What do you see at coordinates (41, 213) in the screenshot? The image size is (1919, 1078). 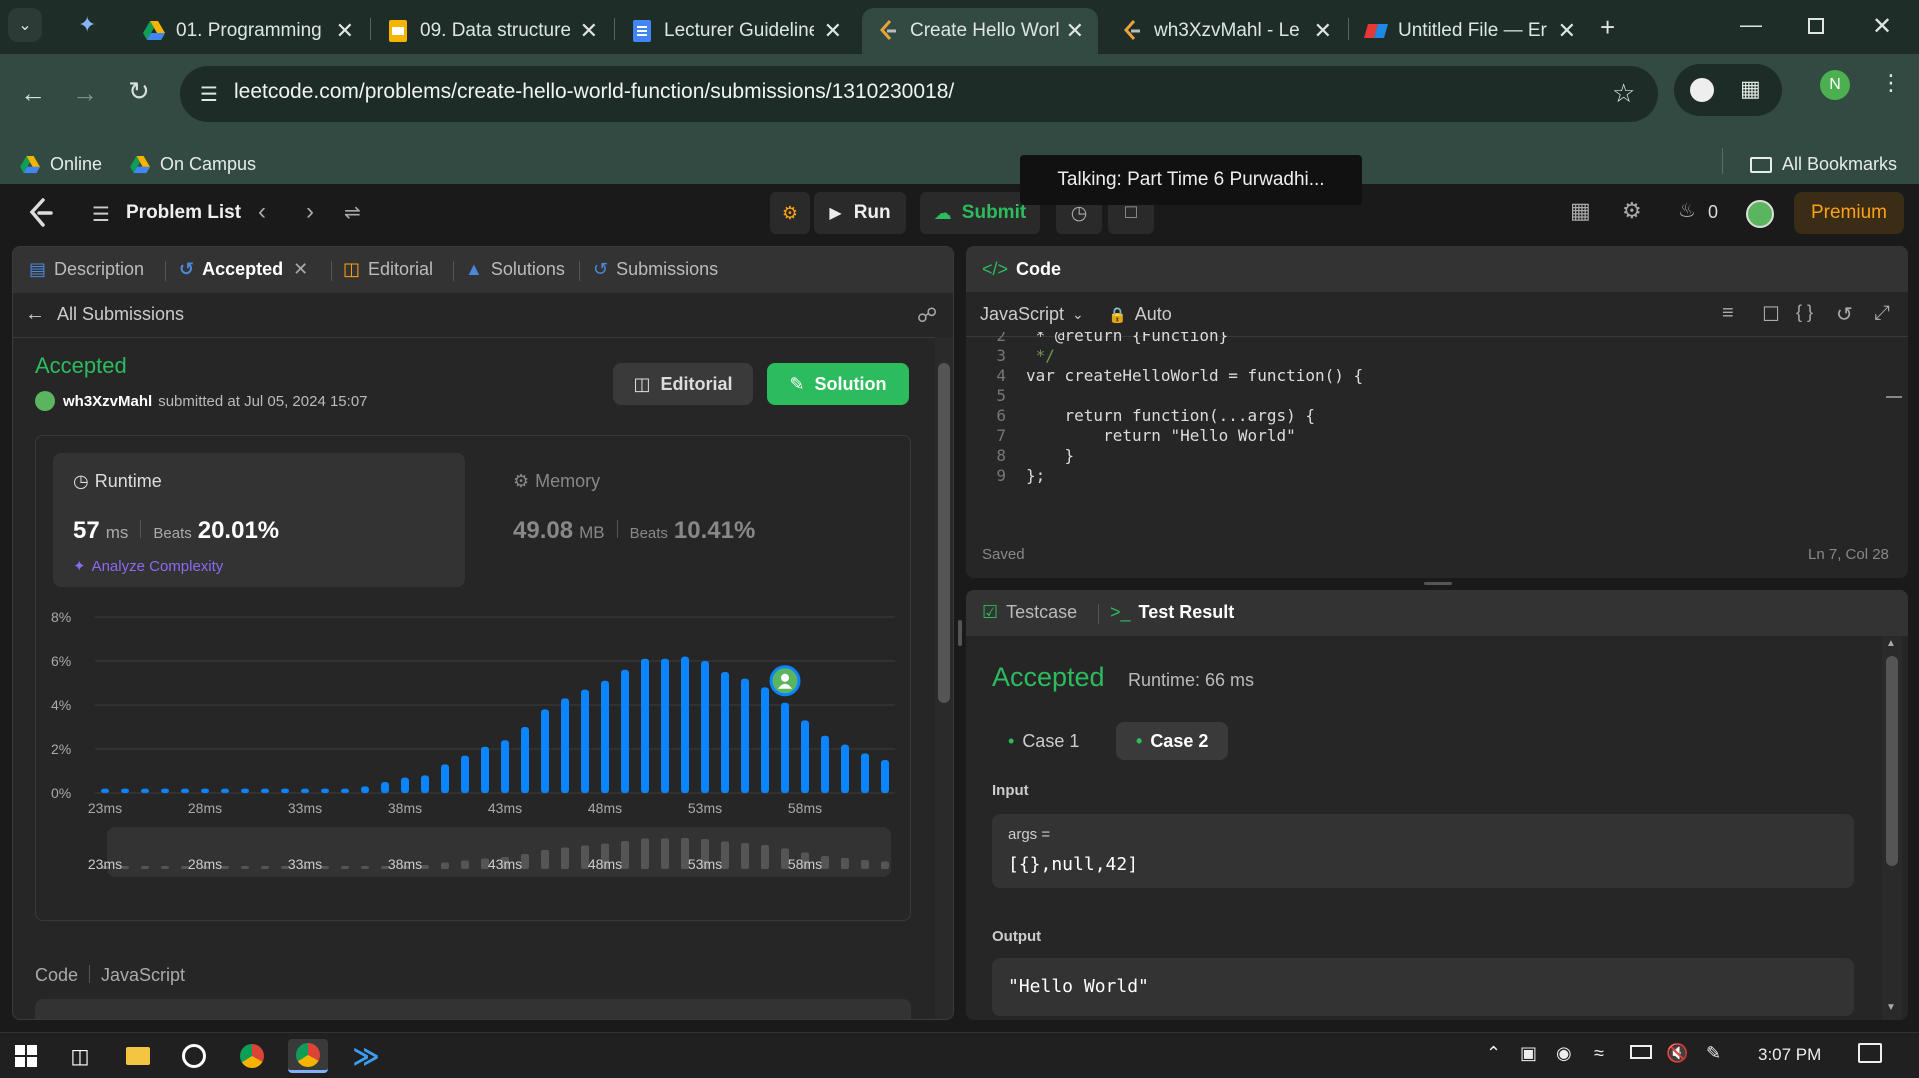 I see `leetcode-logo-icon` at bounding box center [41, 213].